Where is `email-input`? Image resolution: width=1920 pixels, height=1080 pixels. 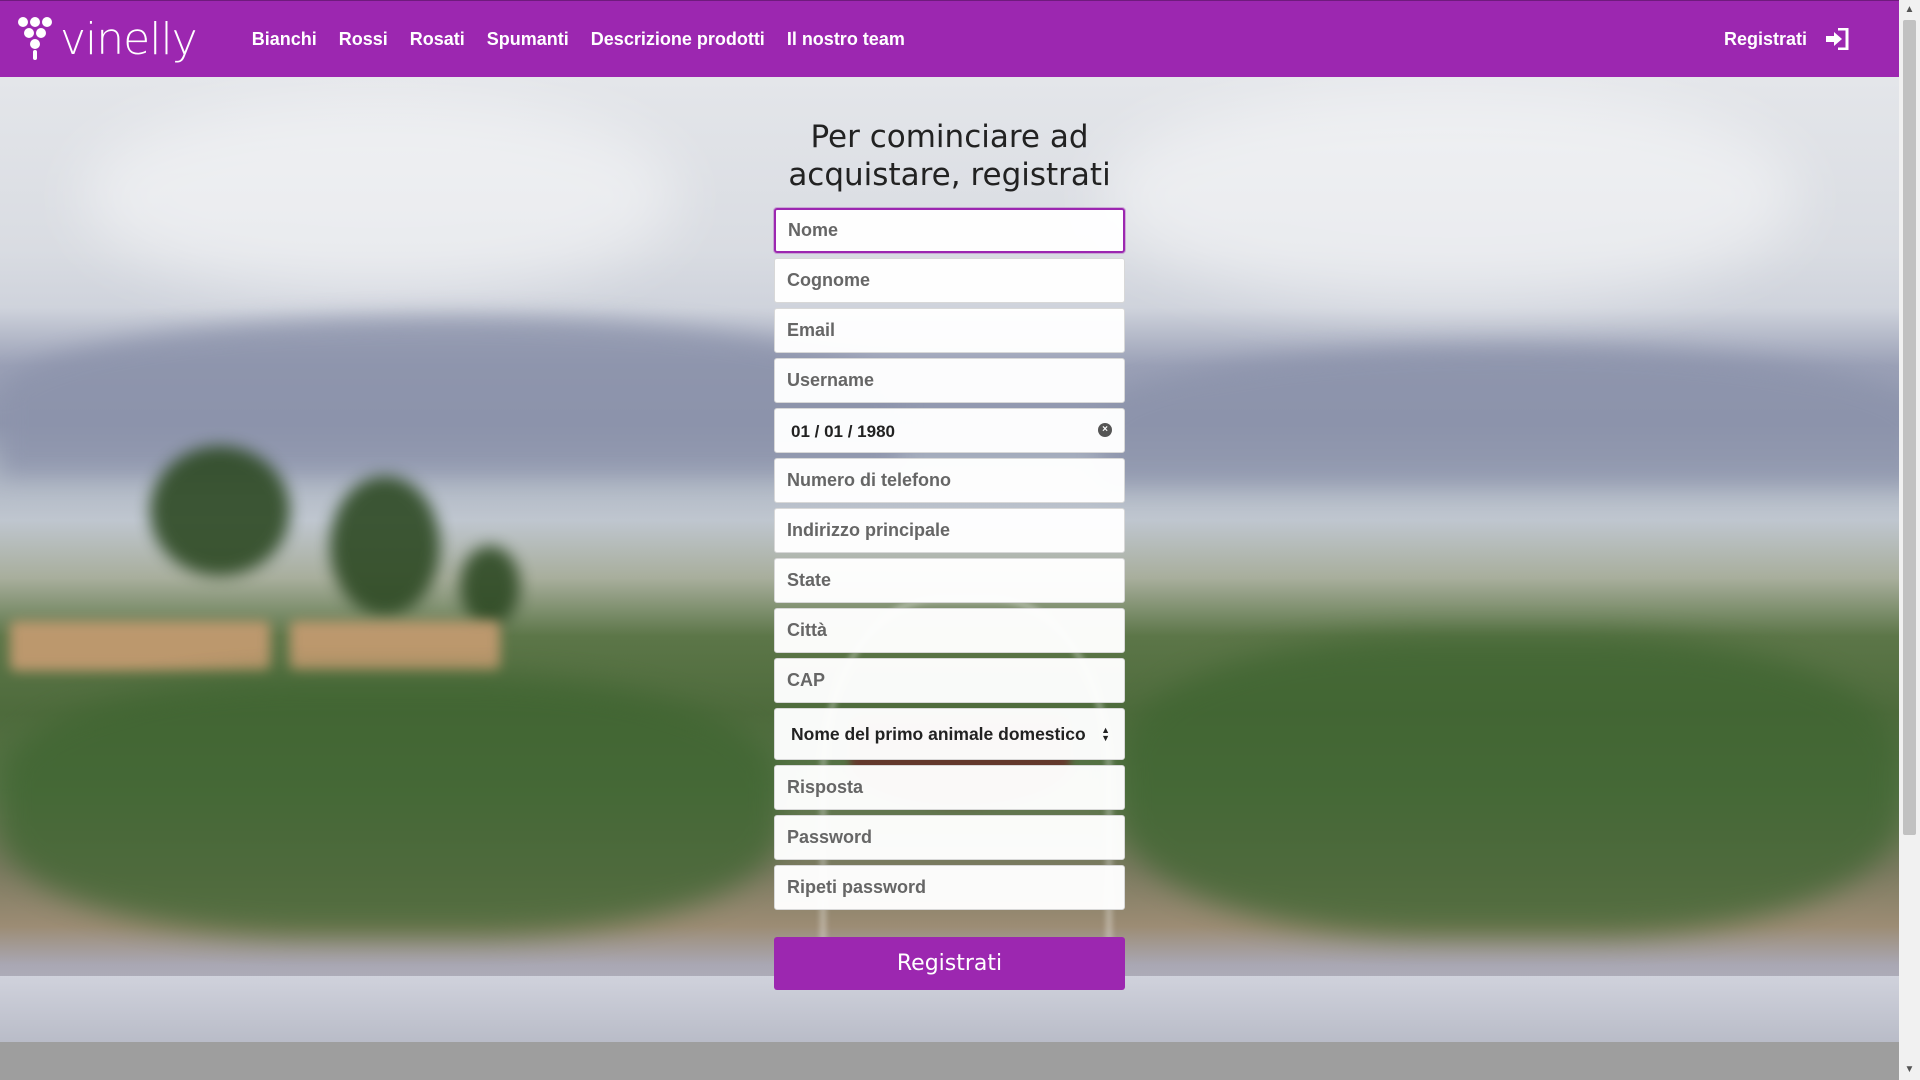 email-input is located at coordinates (949, 330).